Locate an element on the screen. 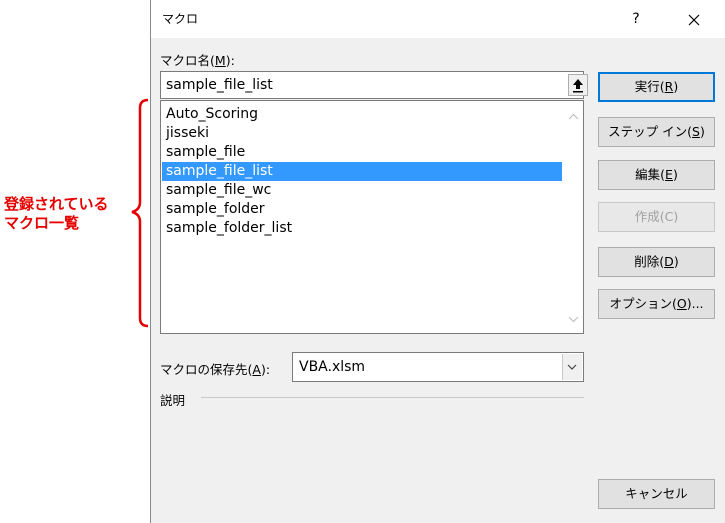  list-item: Auto_Scoring is located at coordinates (362, 114).